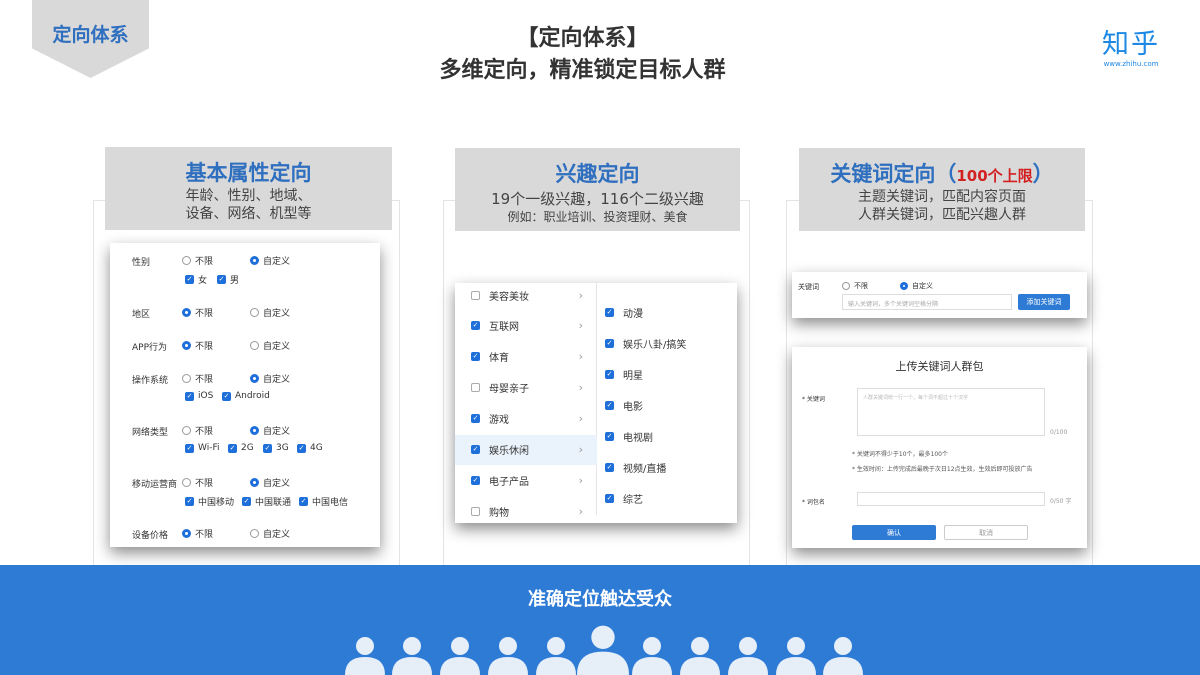 The width and height of the screenshot is (1200, 675). I want to click on carrier-unlimited-option: 不限, so click(197, 482).